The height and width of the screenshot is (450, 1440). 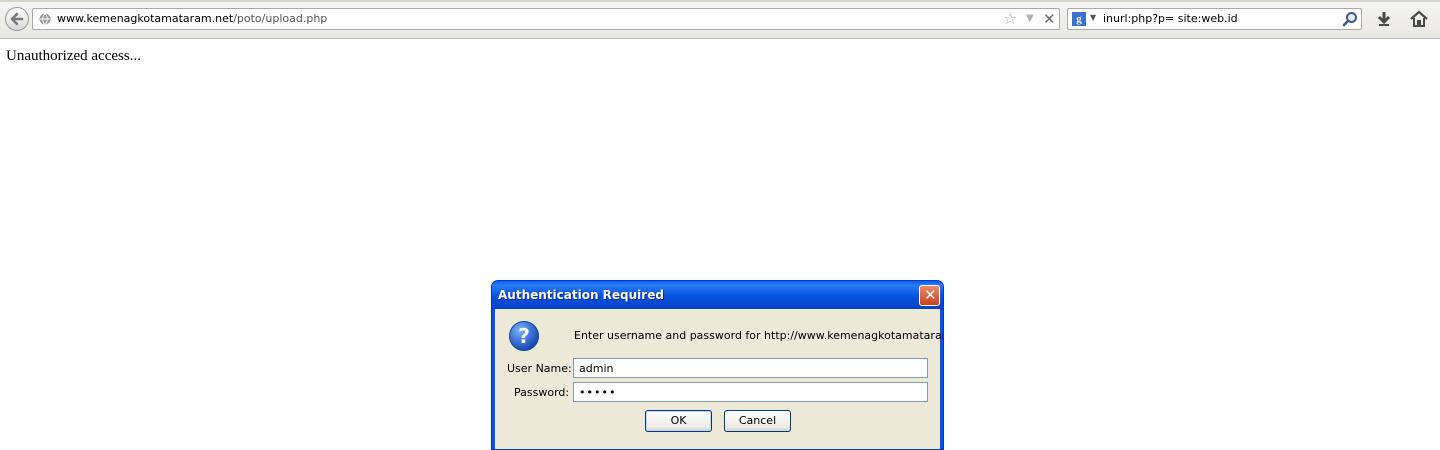 What do you see at coordinates (45, 19) in the screenshot?
I see `globe-icon` at bounding box center [45, 19].